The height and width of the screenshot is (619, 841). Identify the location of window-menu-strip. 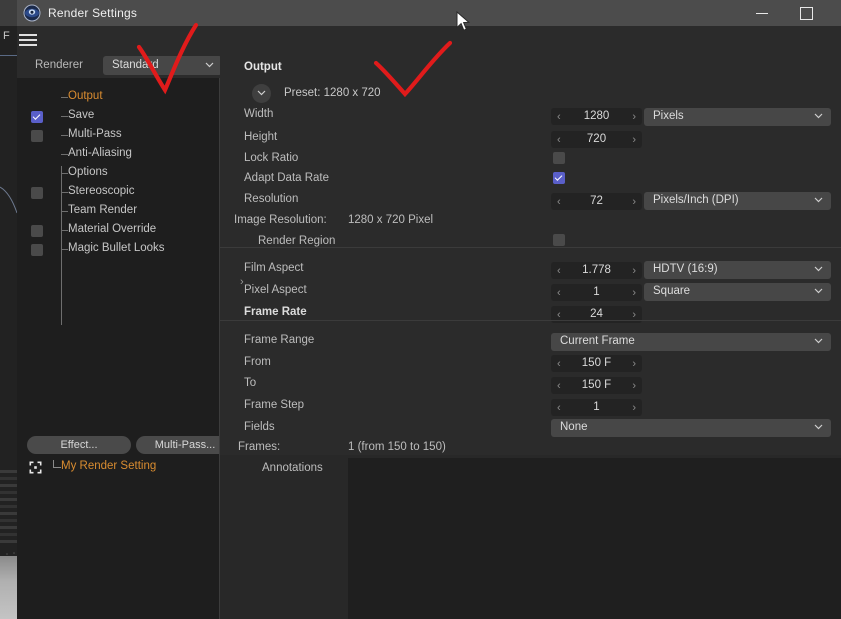
(429, 36).